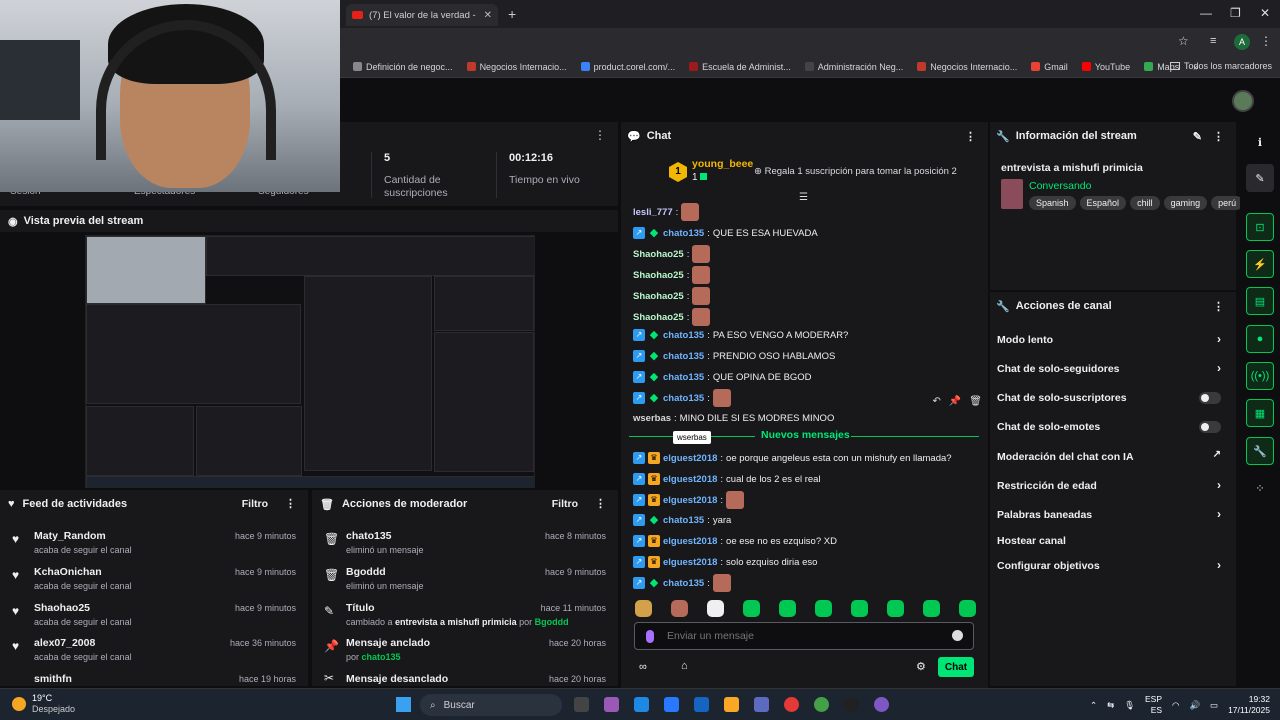  I want to click on store-icon, so click(671, 704).